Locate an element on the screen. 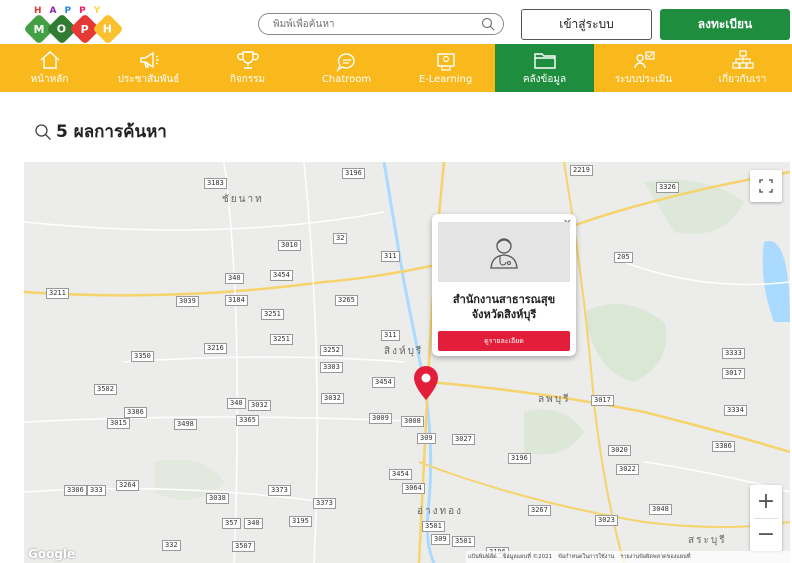  route-shield: 3365 is located at coordinates (247, 420).